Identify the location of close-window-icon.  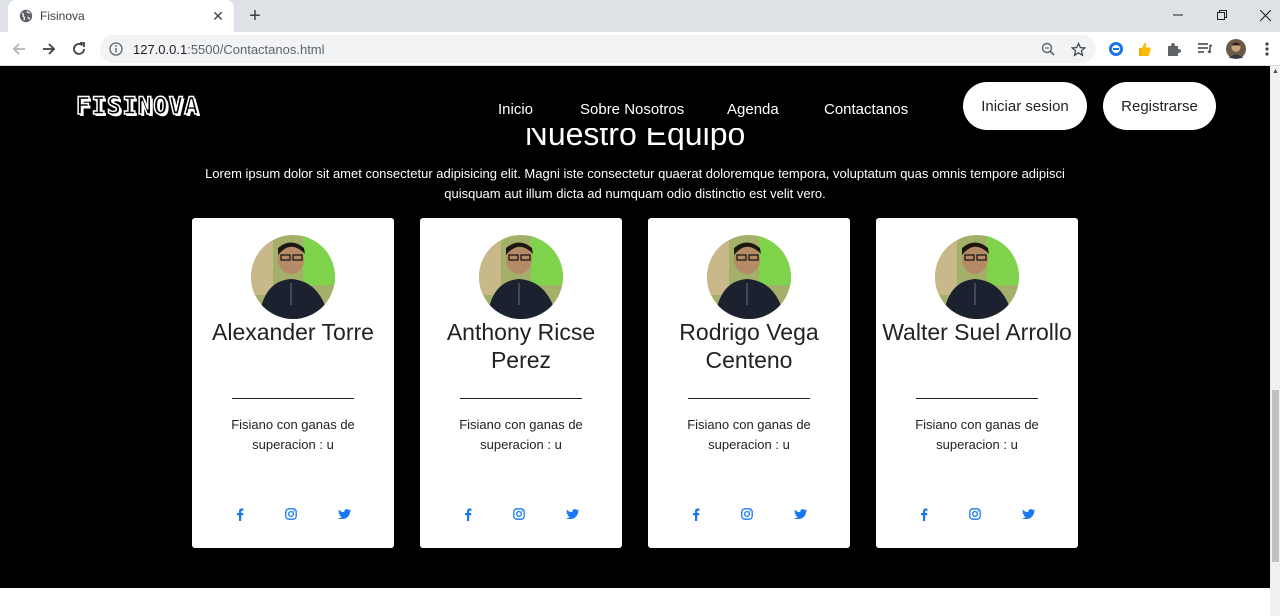
(1261, 15).